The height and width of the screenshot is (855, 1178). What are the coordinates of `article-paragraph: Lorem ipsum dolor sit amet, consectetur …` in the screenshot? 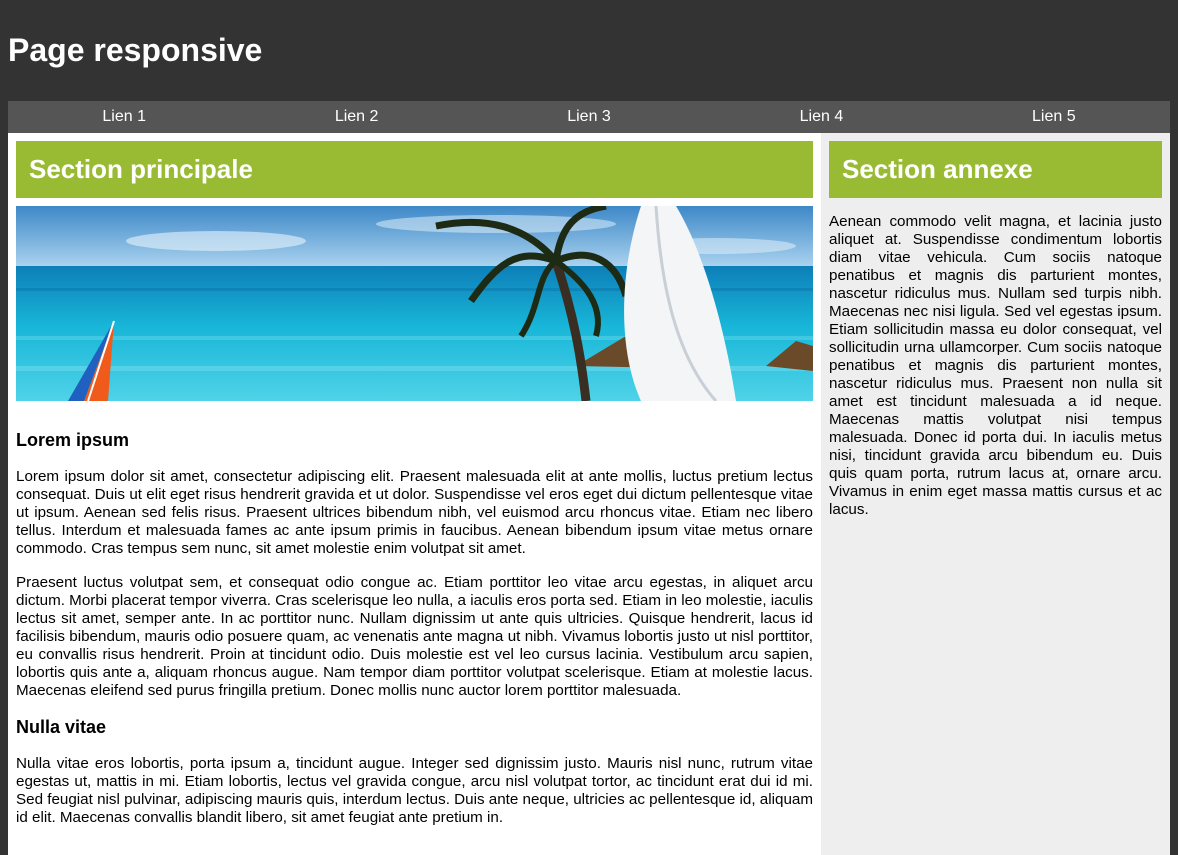 It's located at (414, 512).